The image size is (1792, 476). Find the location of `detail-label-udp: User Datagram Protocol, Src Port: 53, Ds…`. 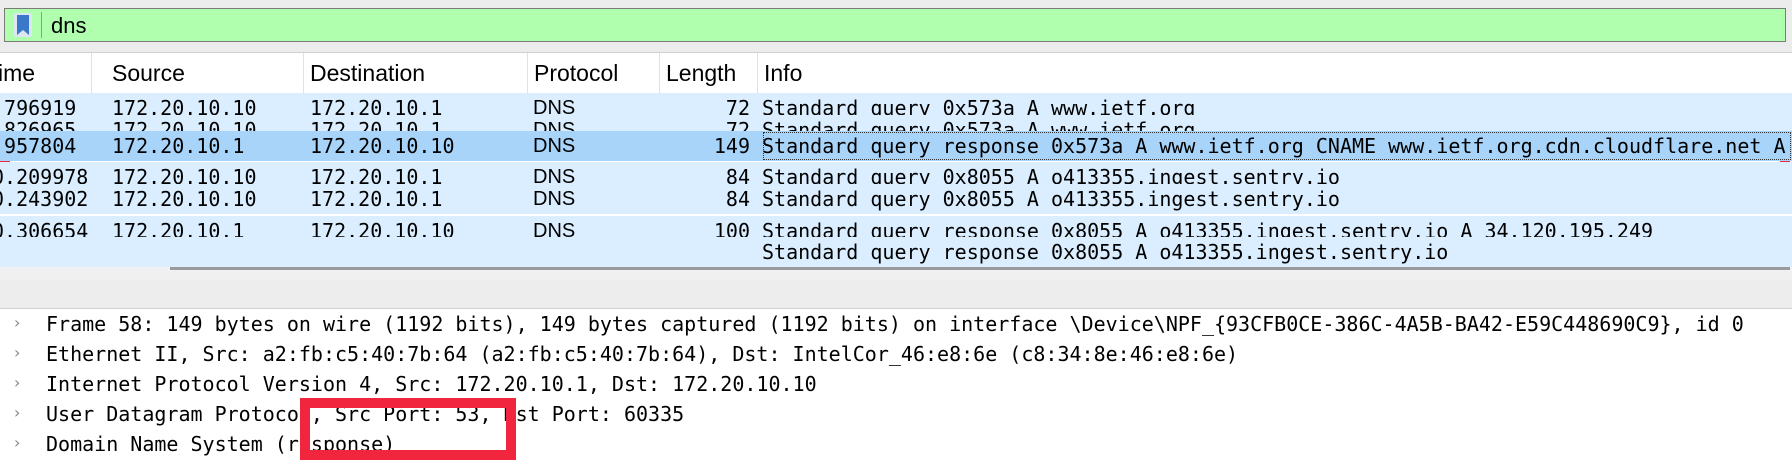

detail-label-udp: User Datagram Protocol, Src Port: 53, Ds… is located at coordinates (365, 414).